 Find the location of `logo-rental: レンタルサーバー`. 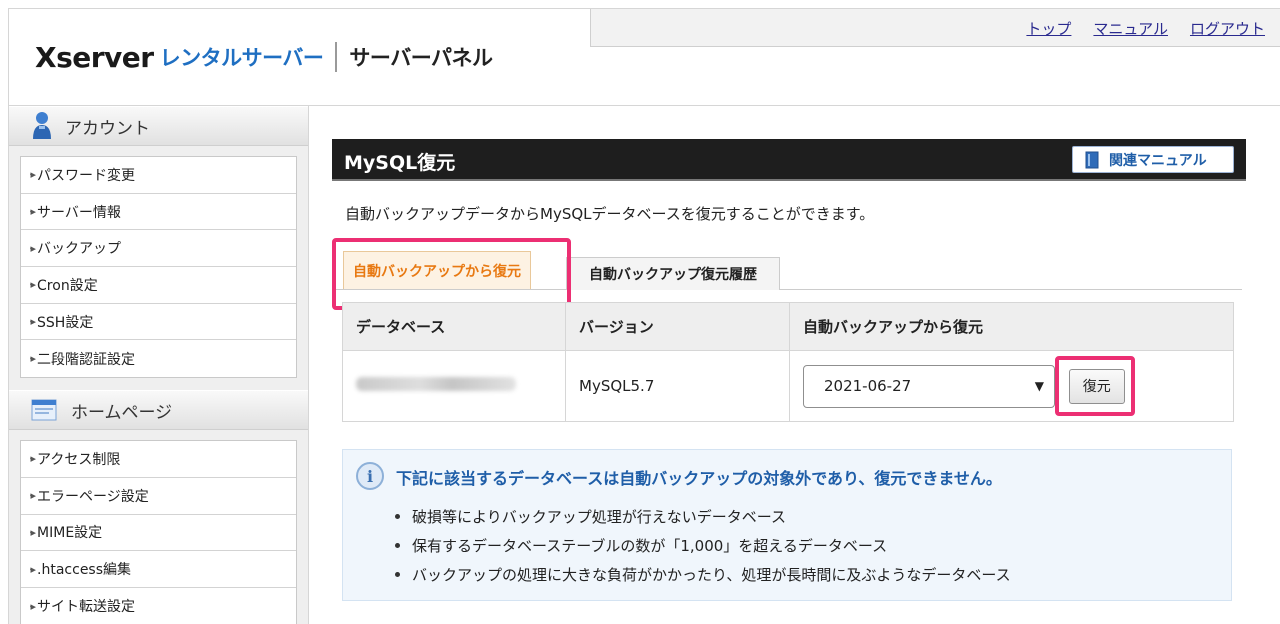

logo-rental: レンタルサーバー is located at coordinates (241, 58).